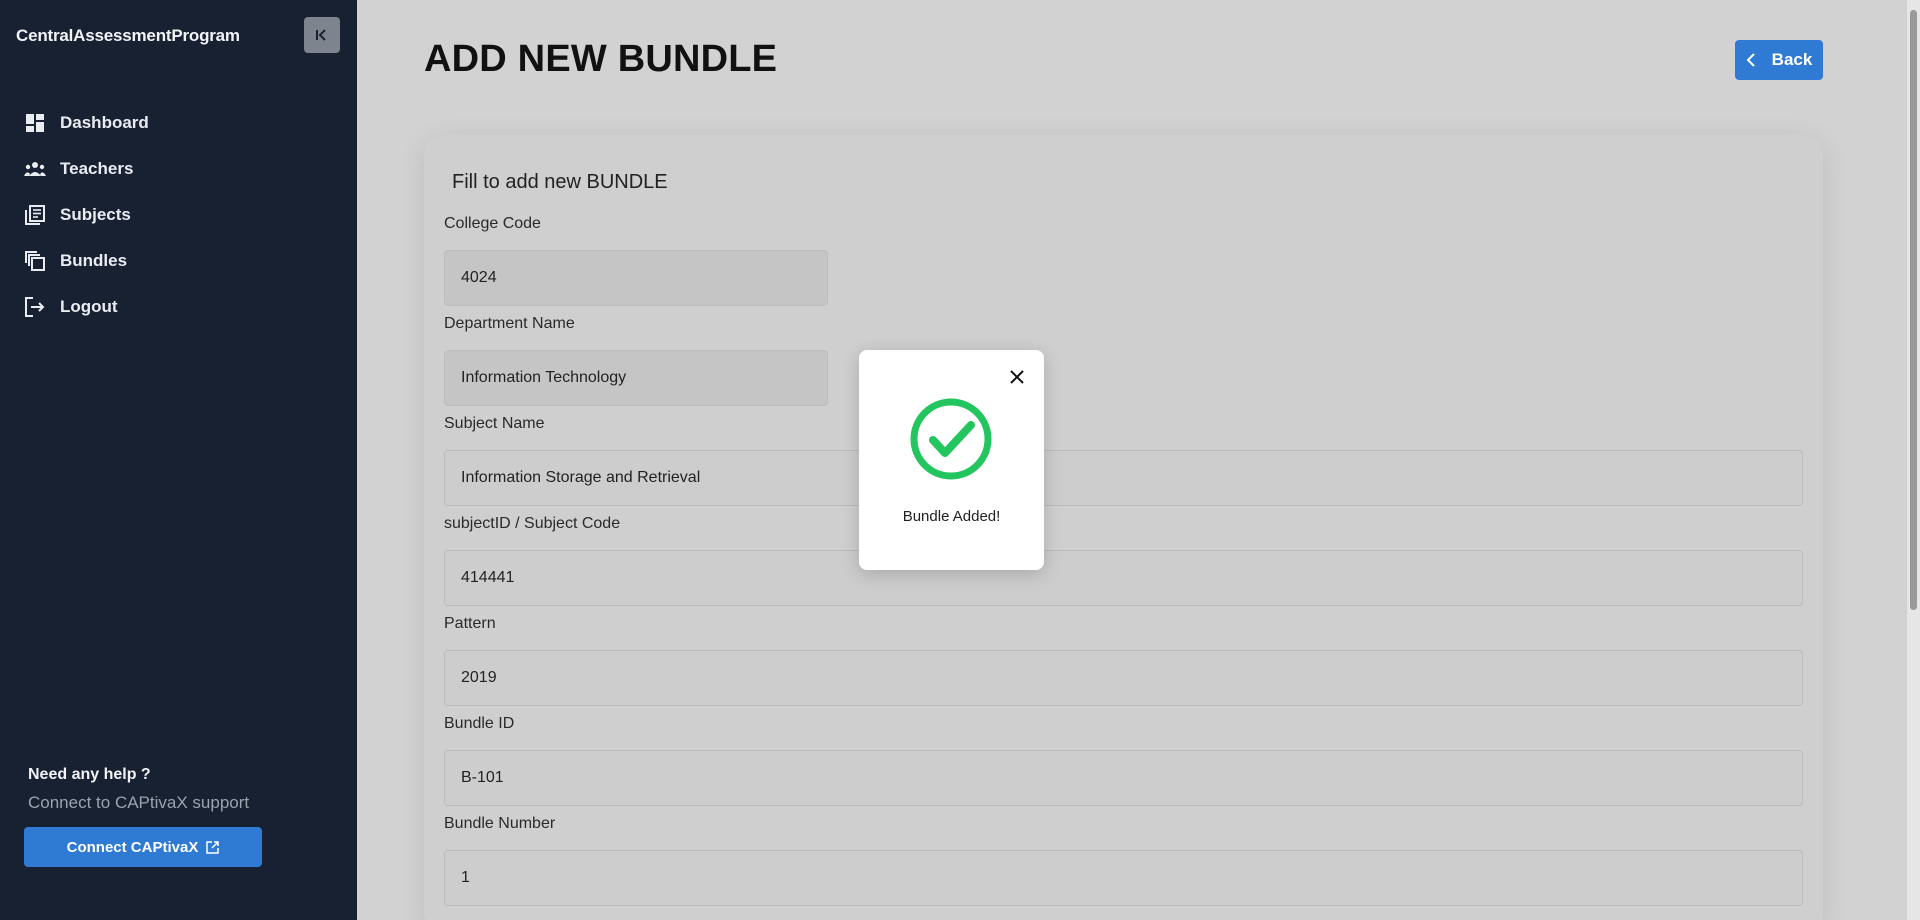  Describe the element at coordinates (178, 123) in the screenshot. I see `sidebar-item-dashboard: Dashboard` at that location.